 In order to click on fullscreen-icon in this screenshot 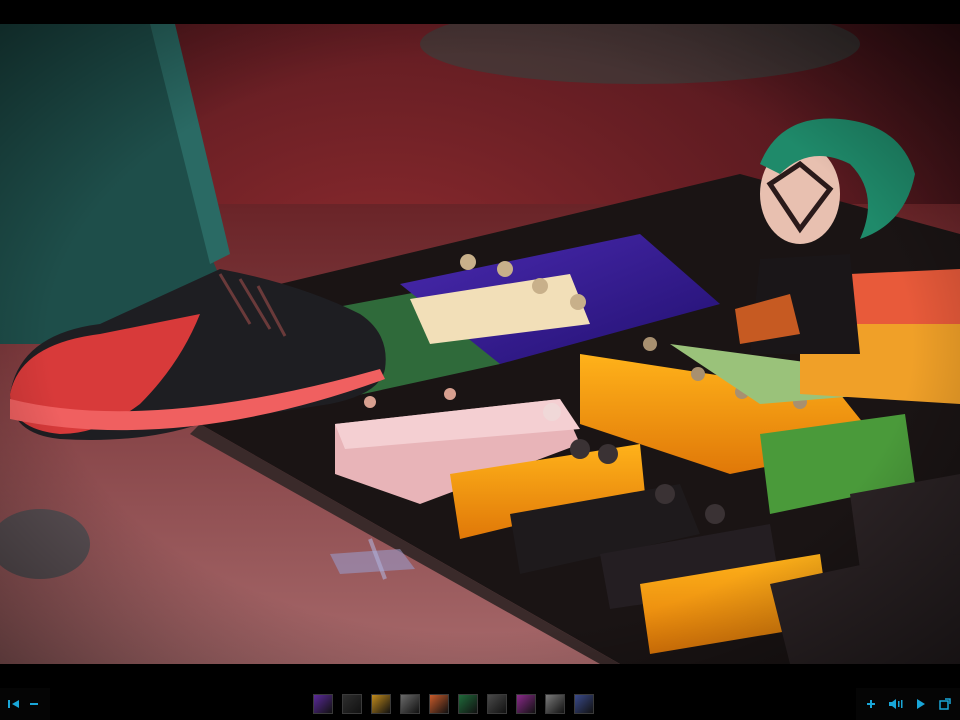, I will do `click(945, 704)`.